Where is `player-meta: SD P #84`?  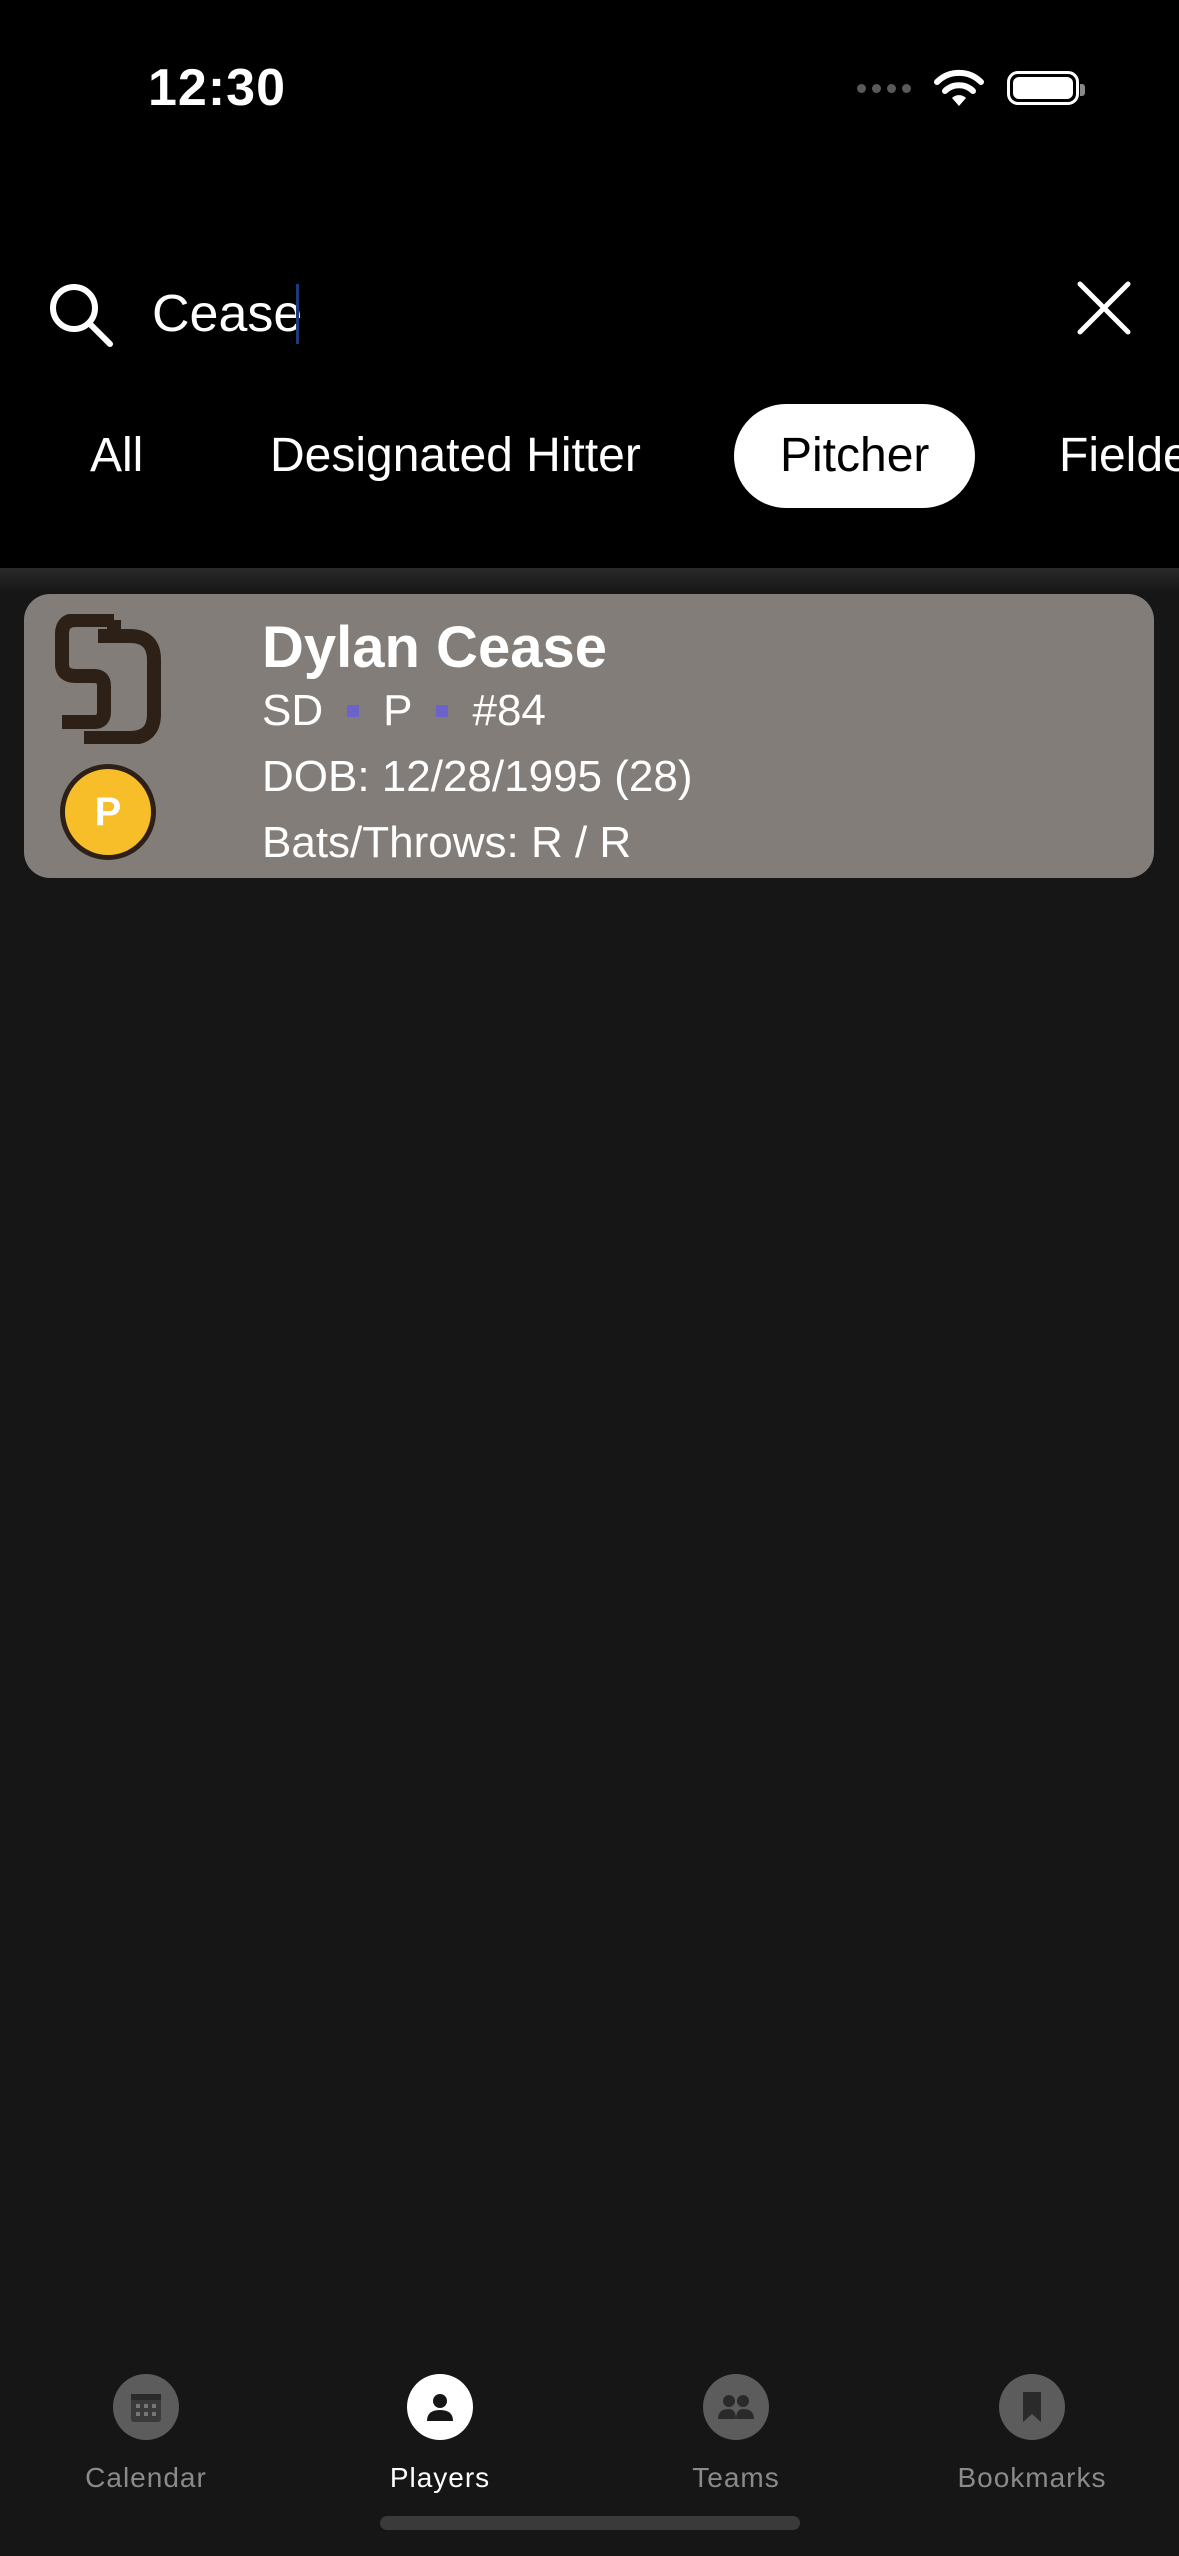
player-meta: SD P #84 is located at coordinates (404, 711).